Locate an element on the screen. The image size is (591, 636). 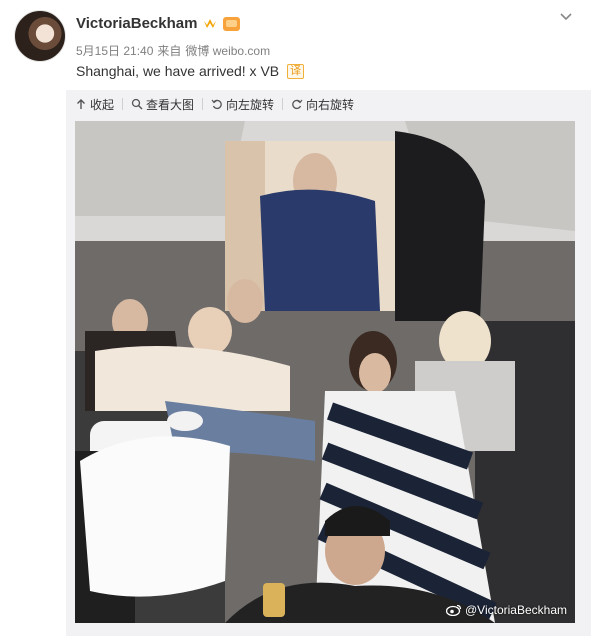
photo-watermark: @VictoriaBeckham is located at coordinates (506, 610).